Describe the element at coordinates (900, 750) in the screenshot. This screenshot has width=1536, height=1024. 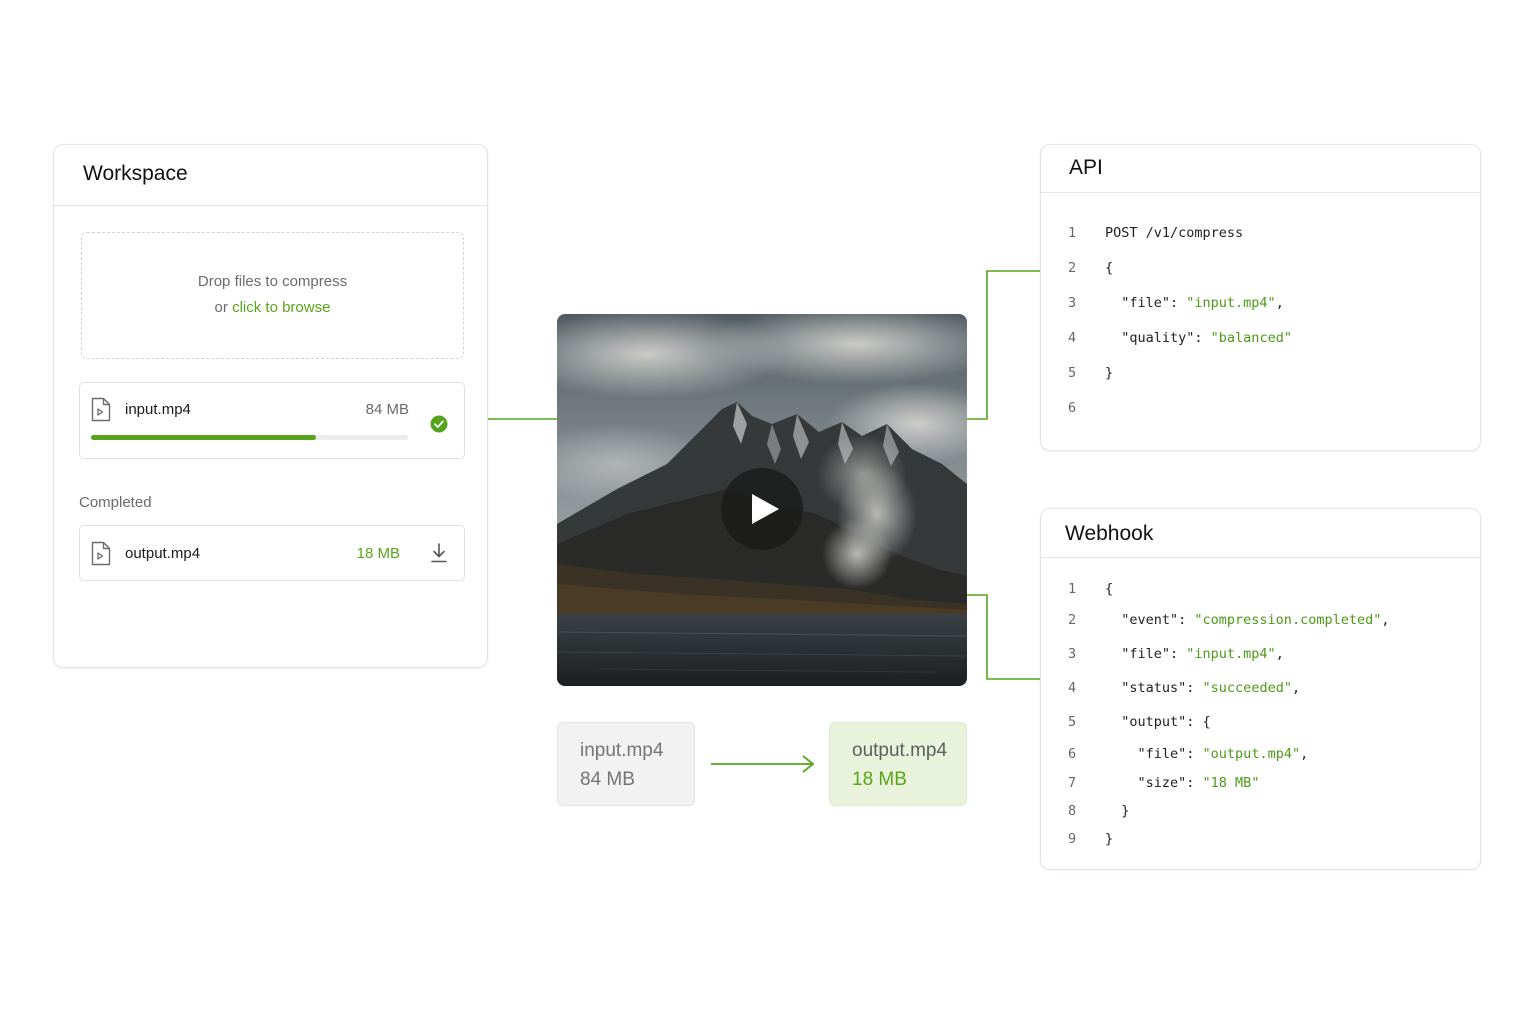
I see `output-summary-name: output.mp4` at that location.